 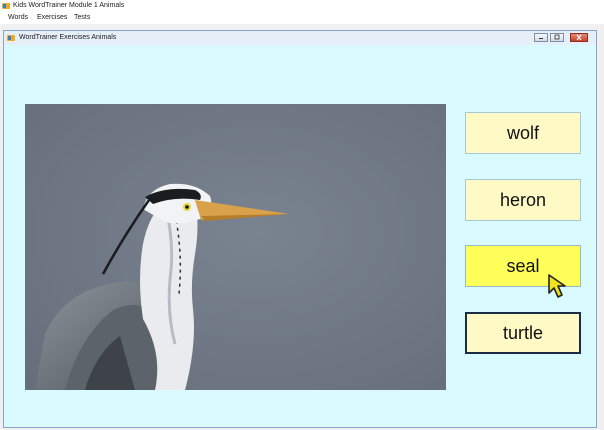 I want to click on exercise-window-titlebar: WordTrainer Exercises Animals, so click(x=300, y=38).